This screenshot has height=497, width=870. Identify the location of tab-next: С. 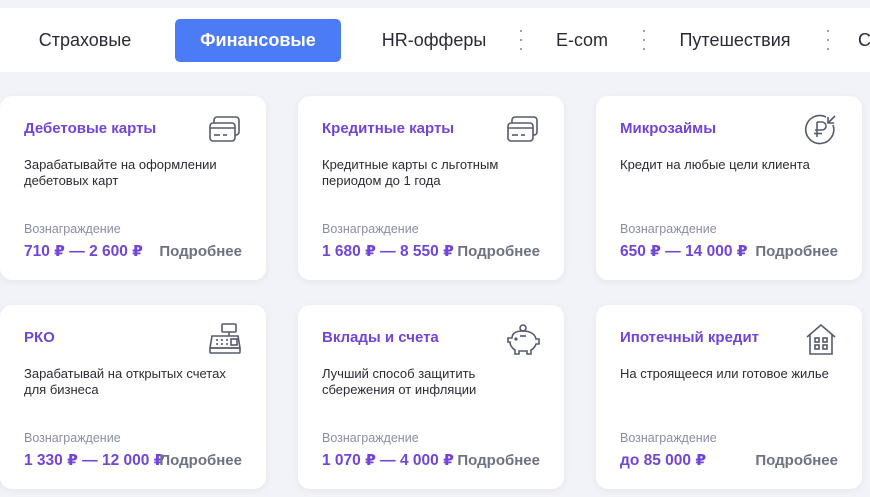
(864, 40).